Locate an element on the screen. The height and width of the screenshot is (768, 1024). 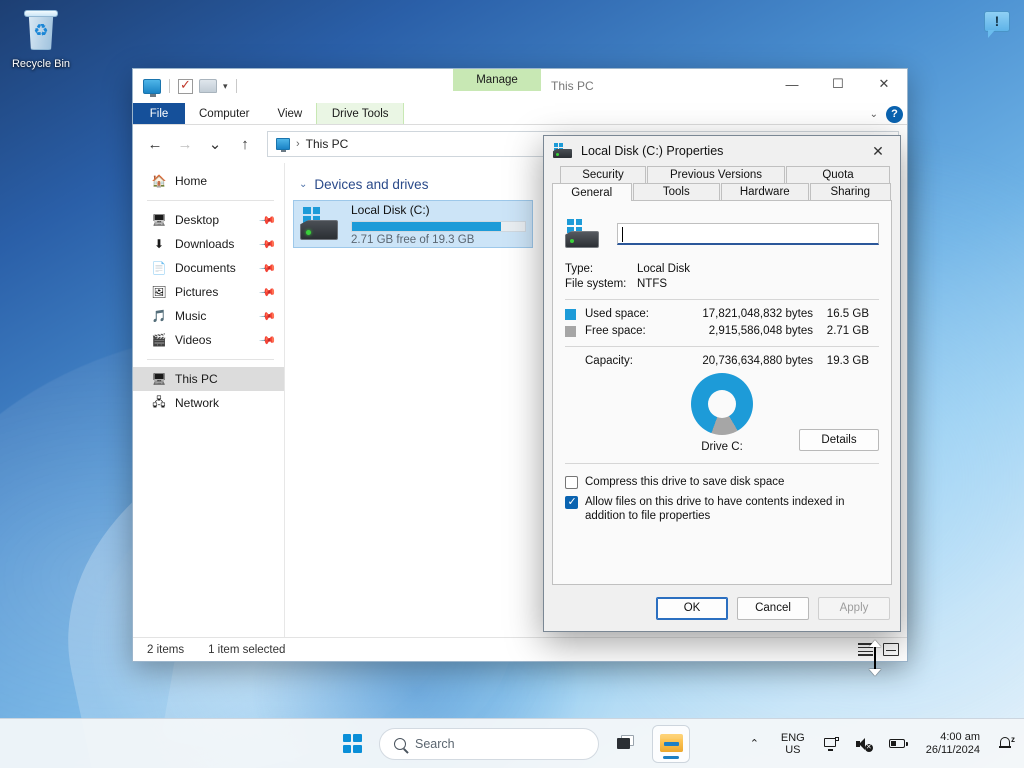
tab-tools: Tools is located at coordinates (676, 191).